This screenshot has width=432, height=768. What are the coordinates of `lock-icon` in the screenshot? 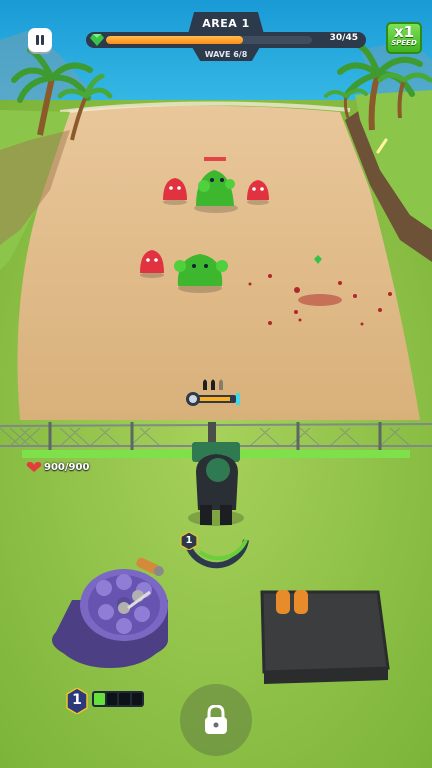 It's located at (216, 719).